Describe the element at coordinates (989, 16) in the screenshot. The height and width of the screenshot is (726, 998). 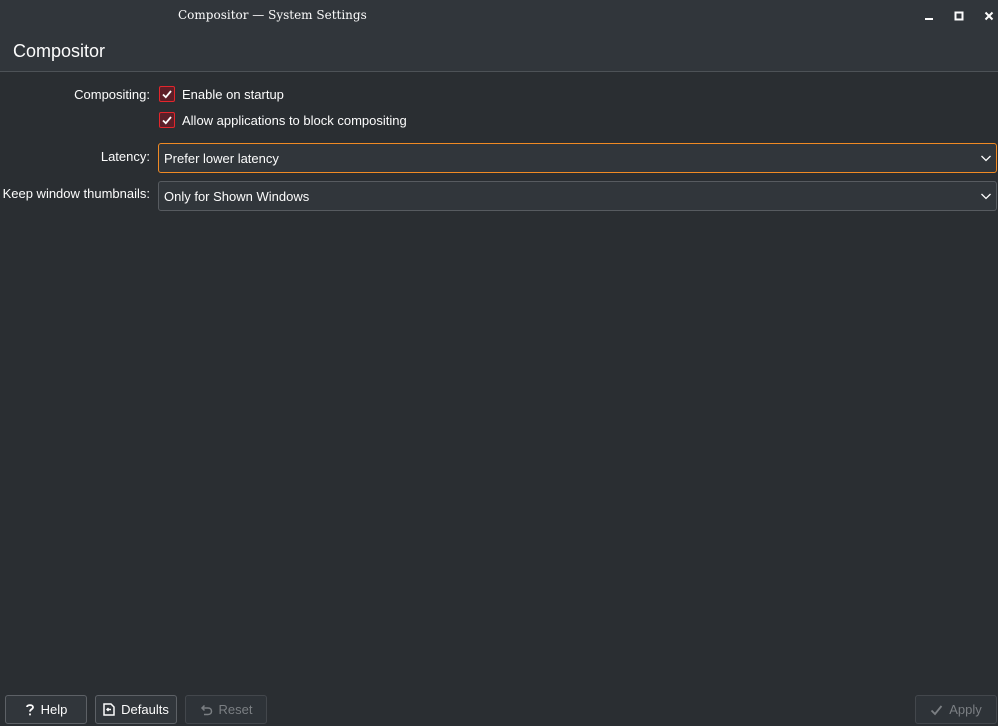
I see `close-icon` at that location.